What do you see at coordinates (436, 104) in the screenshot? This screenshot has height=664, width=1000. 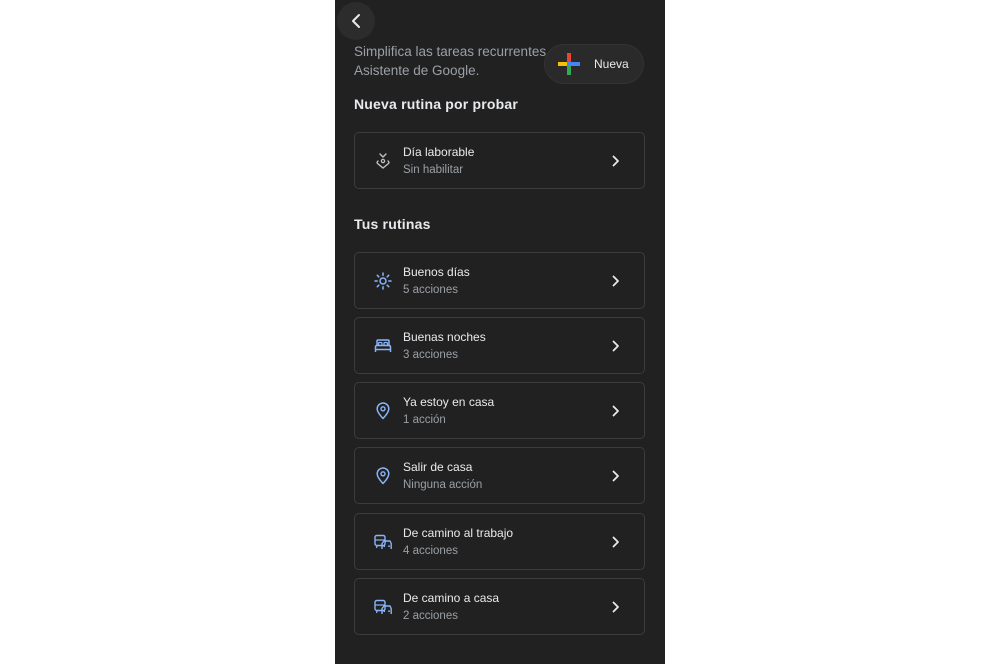 I see `suggested-section-title: Nueva rutina por probar` at bounding box center [436, 104].